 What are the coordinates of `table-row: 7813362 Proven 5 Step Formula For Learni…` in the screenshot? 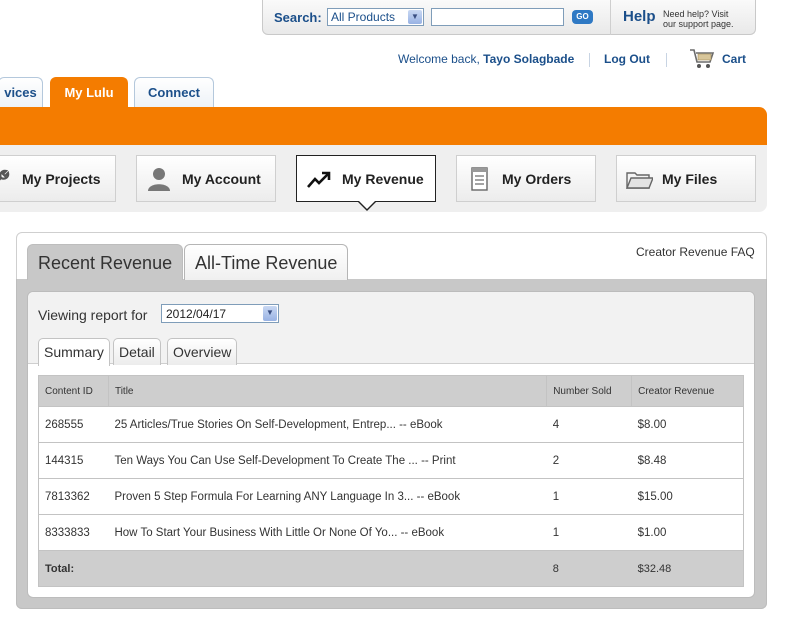 It's located at (391, 496).